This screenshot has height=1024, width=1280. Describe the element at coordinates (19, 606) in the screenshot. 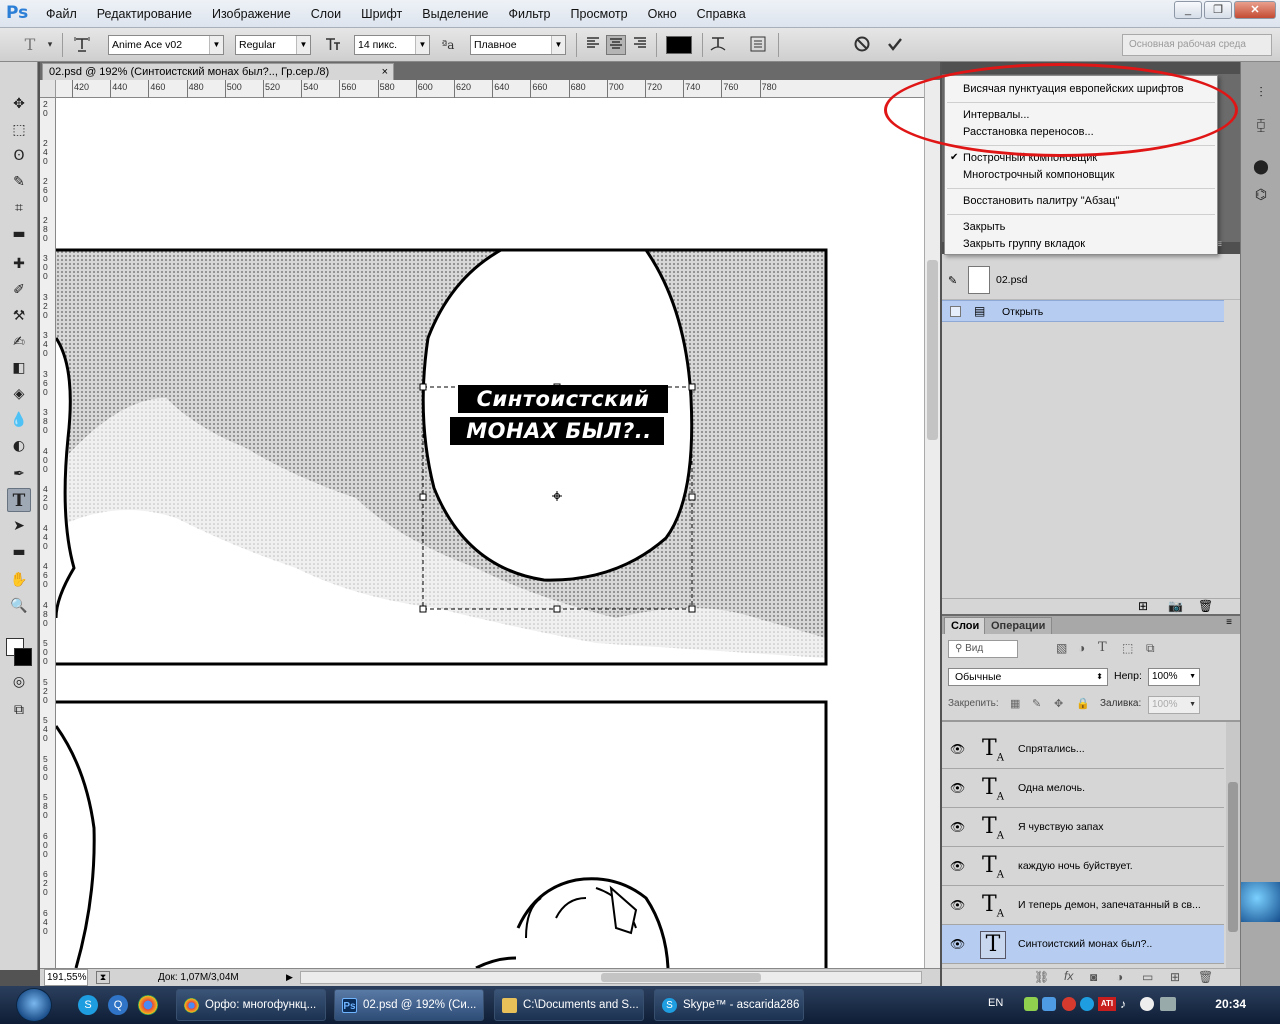

I see `zoom-tool-icon: 🔍` at that location.